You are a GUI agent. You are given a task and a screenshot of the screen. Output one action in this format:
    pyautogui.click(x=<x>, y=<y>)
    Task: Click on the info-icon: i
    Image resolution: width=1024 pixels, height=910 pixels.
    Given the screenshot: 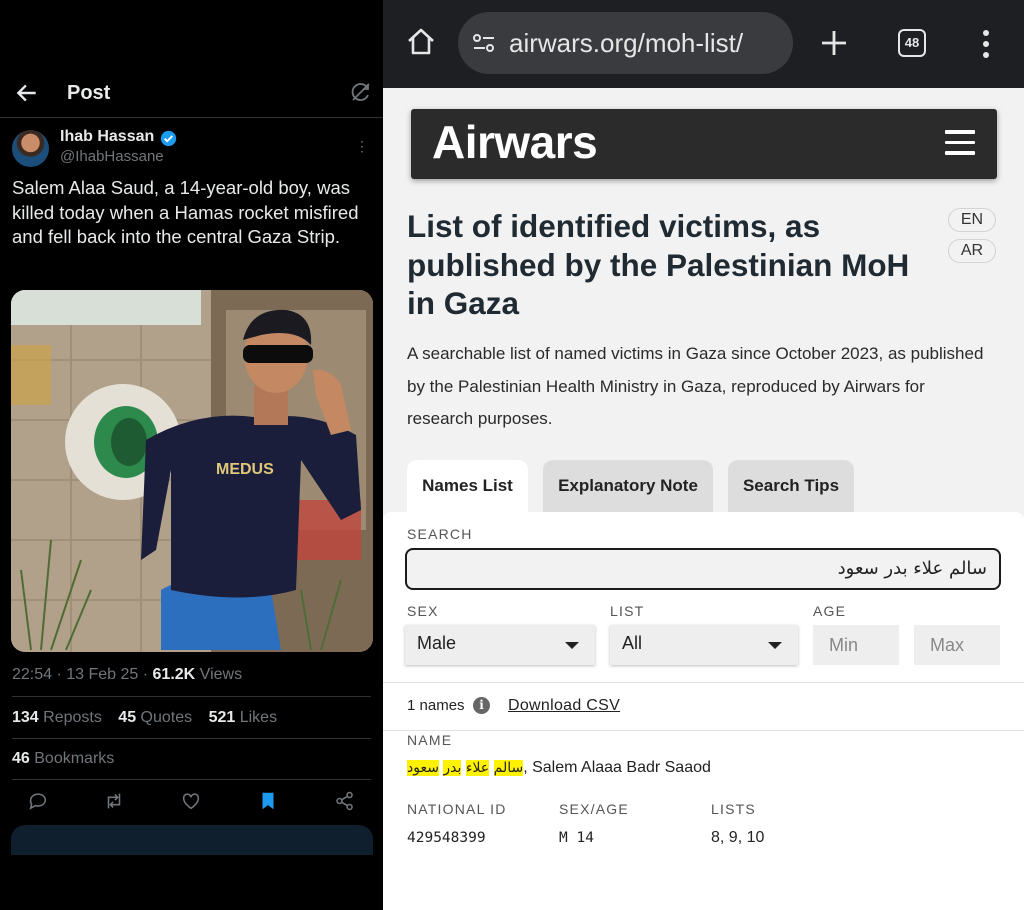 What is the action you would take?
    pyautogui.click(x=481, y=705)
    